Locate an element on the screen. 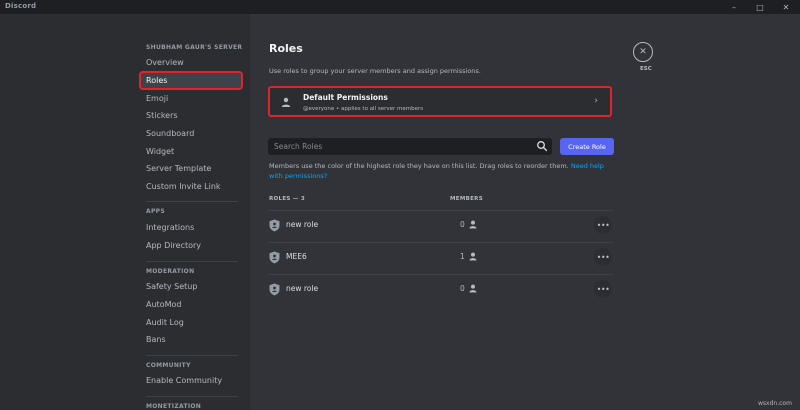 The width and height of the screenshot is (800, 410). page-title: Roles is located at coordinates (286, 48).